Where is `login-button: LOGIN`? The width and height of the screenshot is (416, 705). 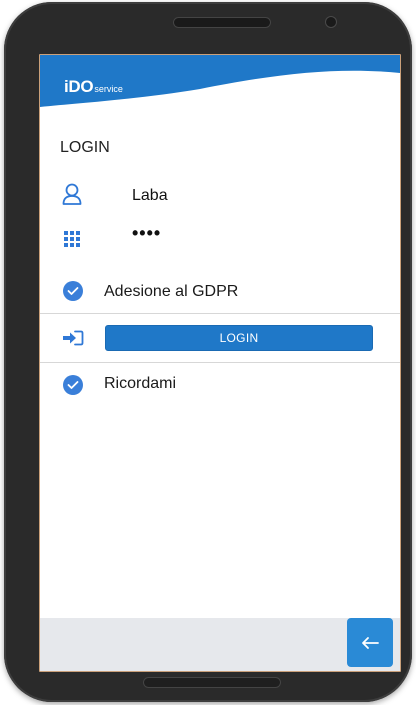
login-button: LOGIN is located at coordinates (239, 338).